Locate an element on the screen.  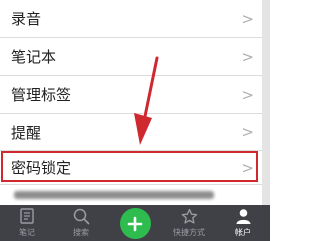
settings-item-label: 笔记本 is located at coordinates (34, 57).